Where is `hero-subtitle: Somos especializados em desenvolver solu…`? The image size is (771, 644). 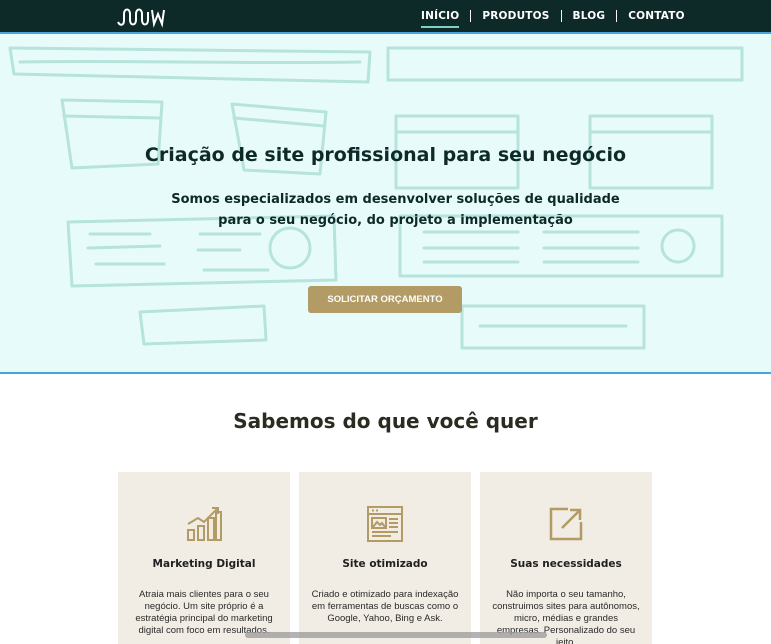 hero-subtitle: Somos especializados em desenvolver solu… is located at coordinates (385, 210).